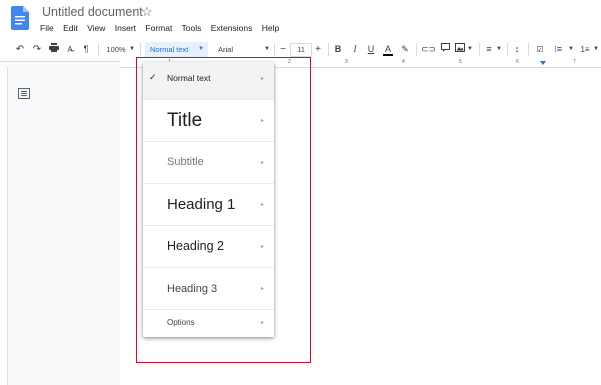 The width and height of the screenshot is (601, 385). What do you see at coordinates (192, 28) in the screenshot?
I see `menu-tools: Tools` at bounding box center [192, 28].